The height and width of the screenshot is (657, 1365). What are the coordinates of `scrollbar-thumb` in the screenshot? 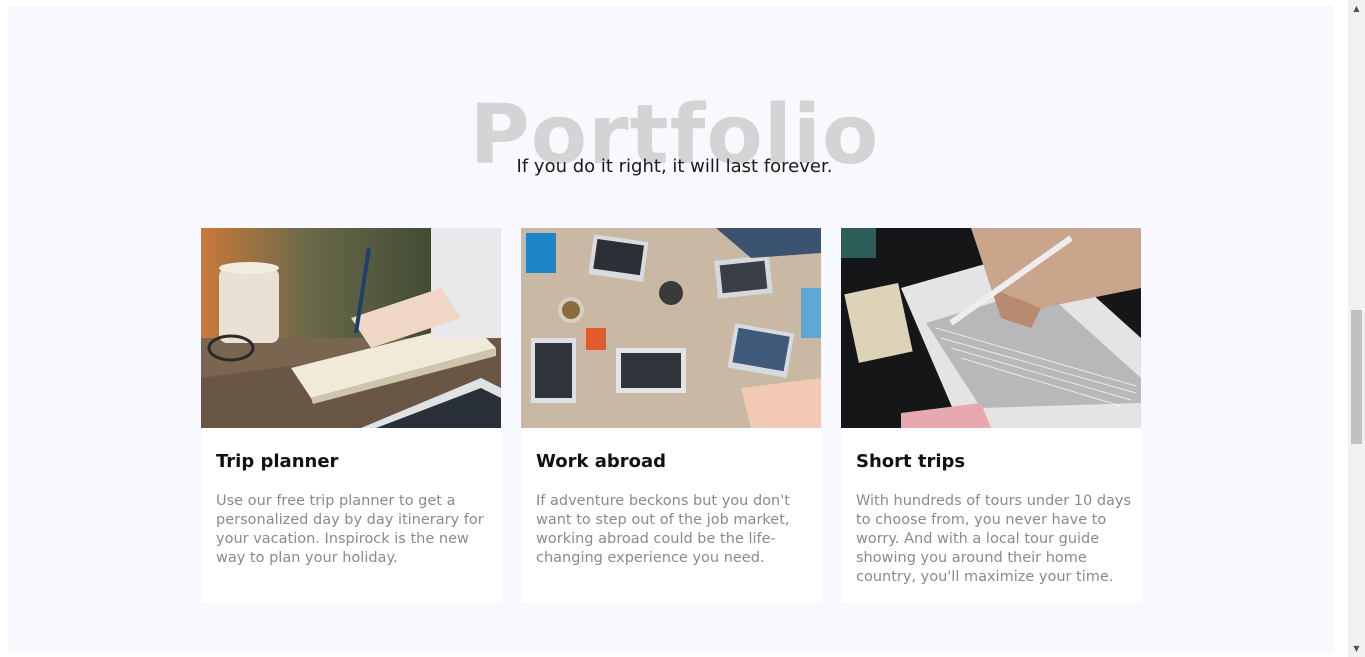 It's located at (1356, 377).